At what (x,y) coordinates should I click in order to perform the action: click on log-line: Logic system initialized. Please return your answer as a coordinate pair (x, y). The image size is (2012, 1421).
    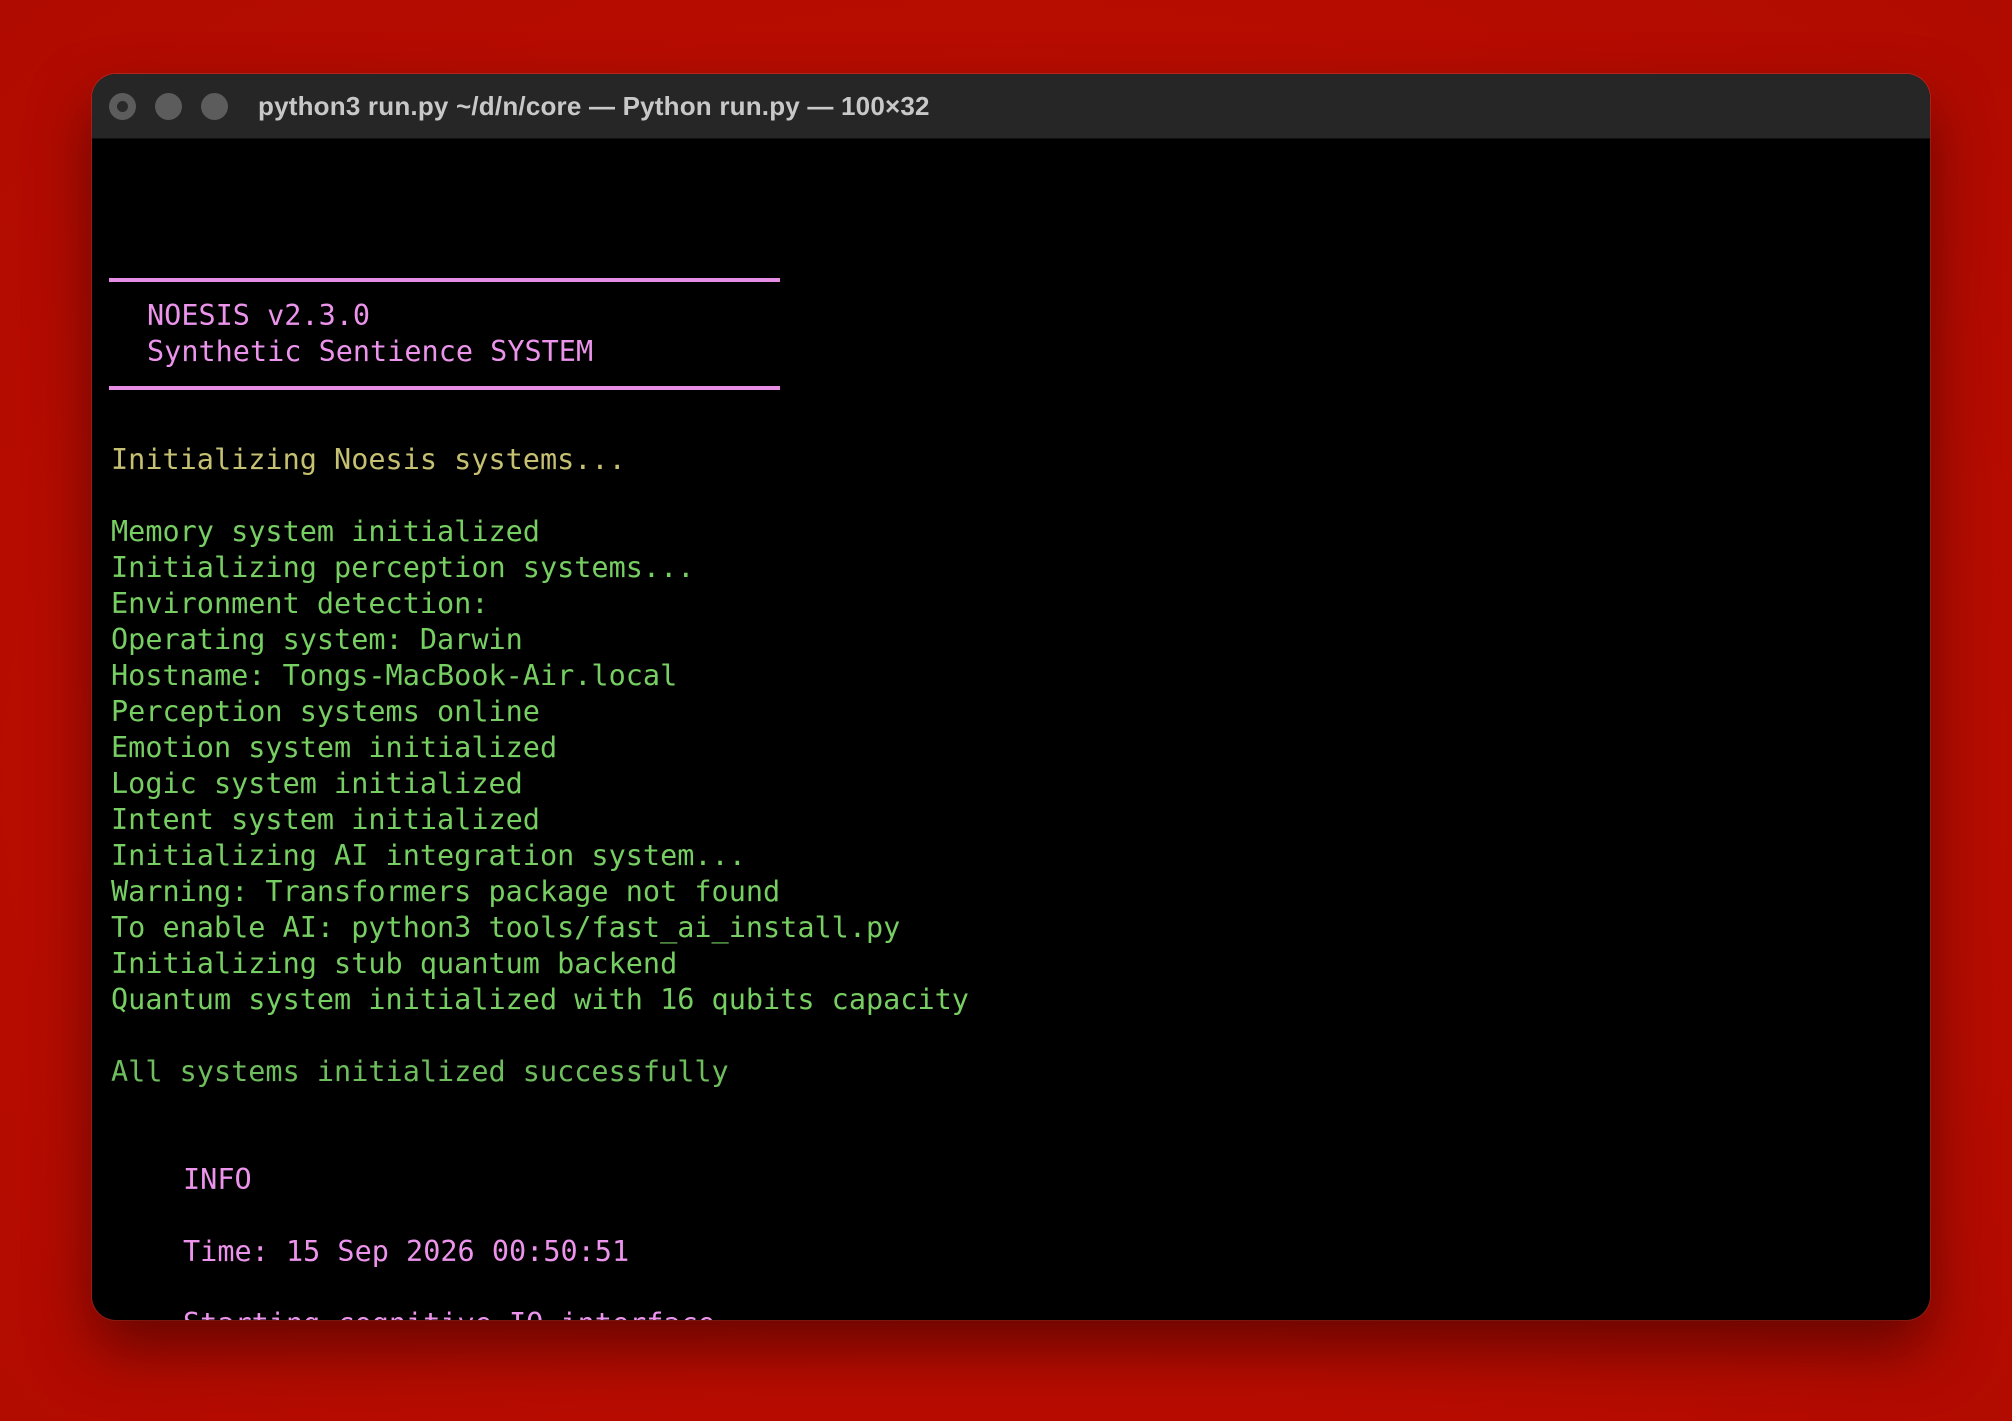
    Looking at the image, I should click on (317, 783).